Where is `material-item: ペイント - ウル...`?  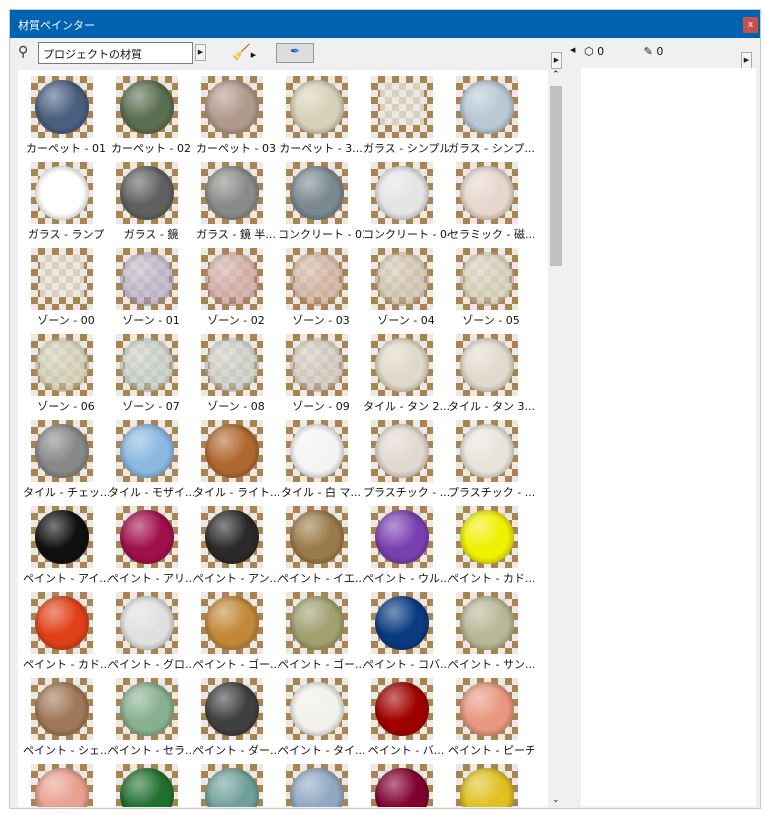
material-item: ペイント - ウル... is located at coordinates (406, 545).